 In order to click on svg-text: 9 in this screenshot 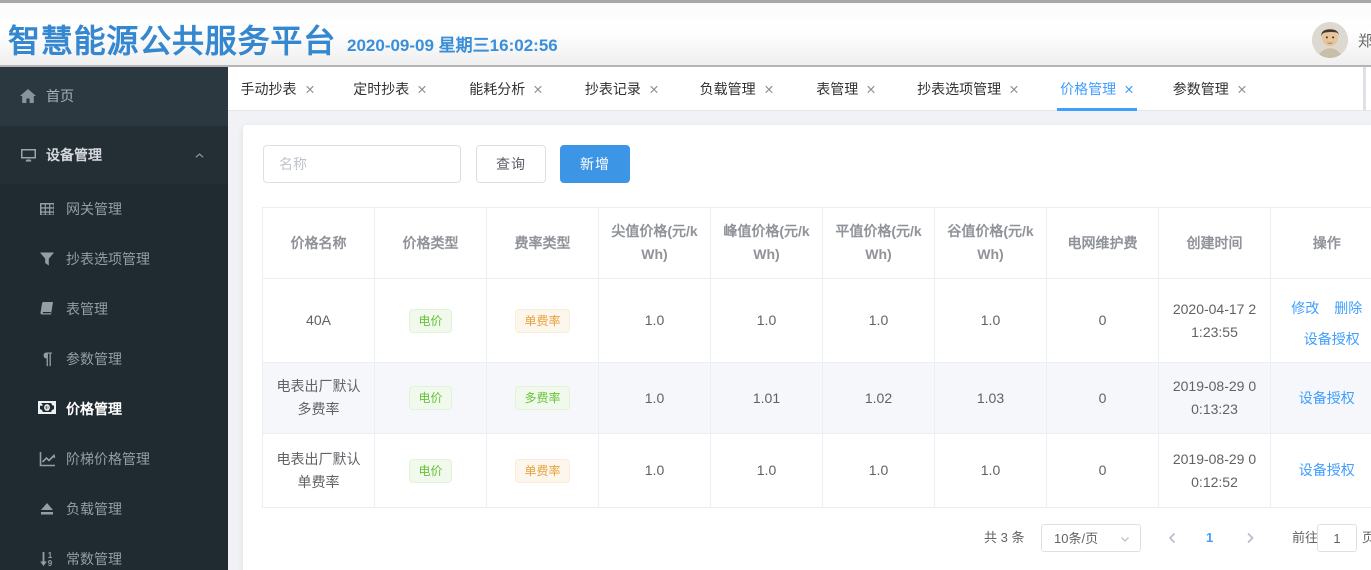, I will do `click(50, 563)`.